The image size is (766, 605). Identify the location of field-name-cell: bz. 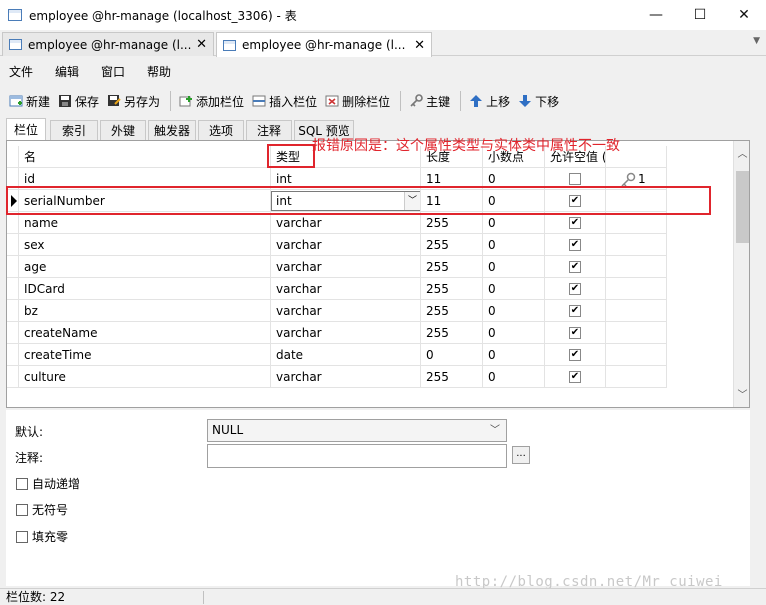
(145, 311).